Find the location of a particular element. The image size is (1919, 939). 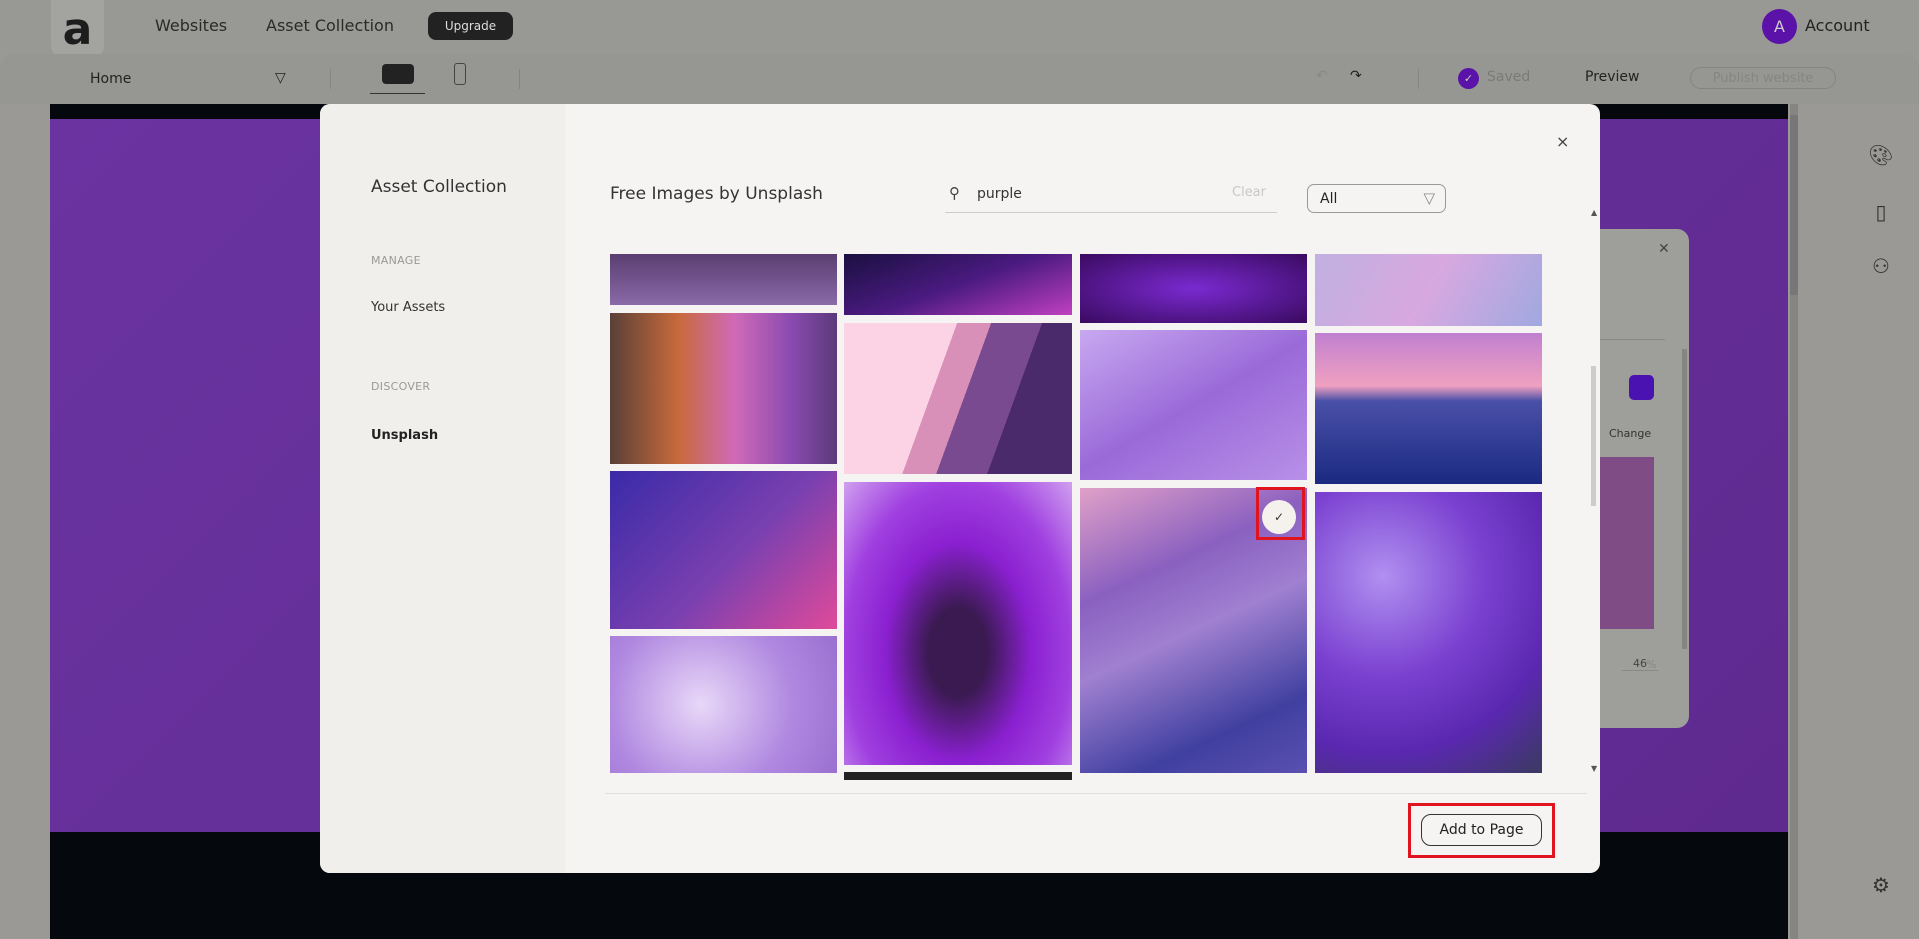

grid-scroll-up: ▲ is located at coordinates (1594, 212).